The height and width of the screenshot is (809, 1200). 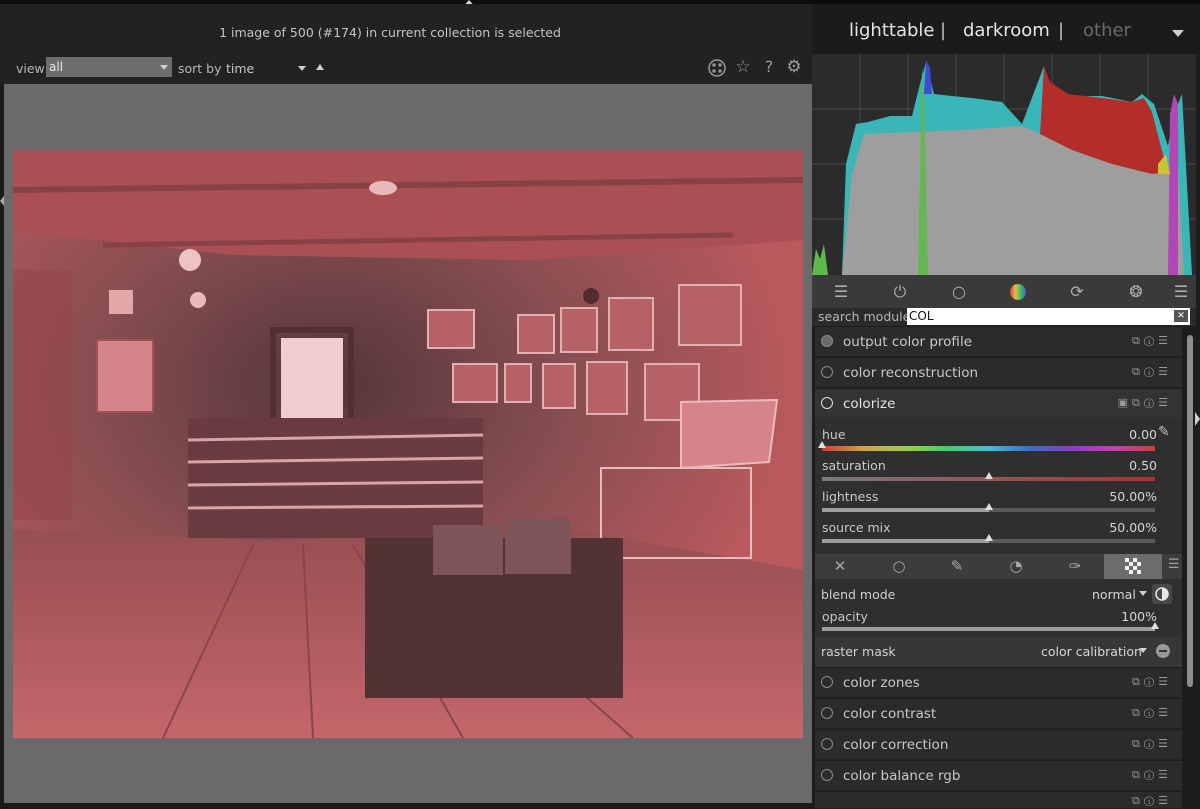 I want to click on raster-mask-label: raster mask, so click(x=858, y=651).